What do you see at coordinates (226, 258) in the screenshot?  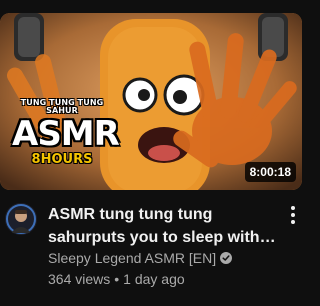 I see `check-circle-icon` at bounding box center [226, 258].